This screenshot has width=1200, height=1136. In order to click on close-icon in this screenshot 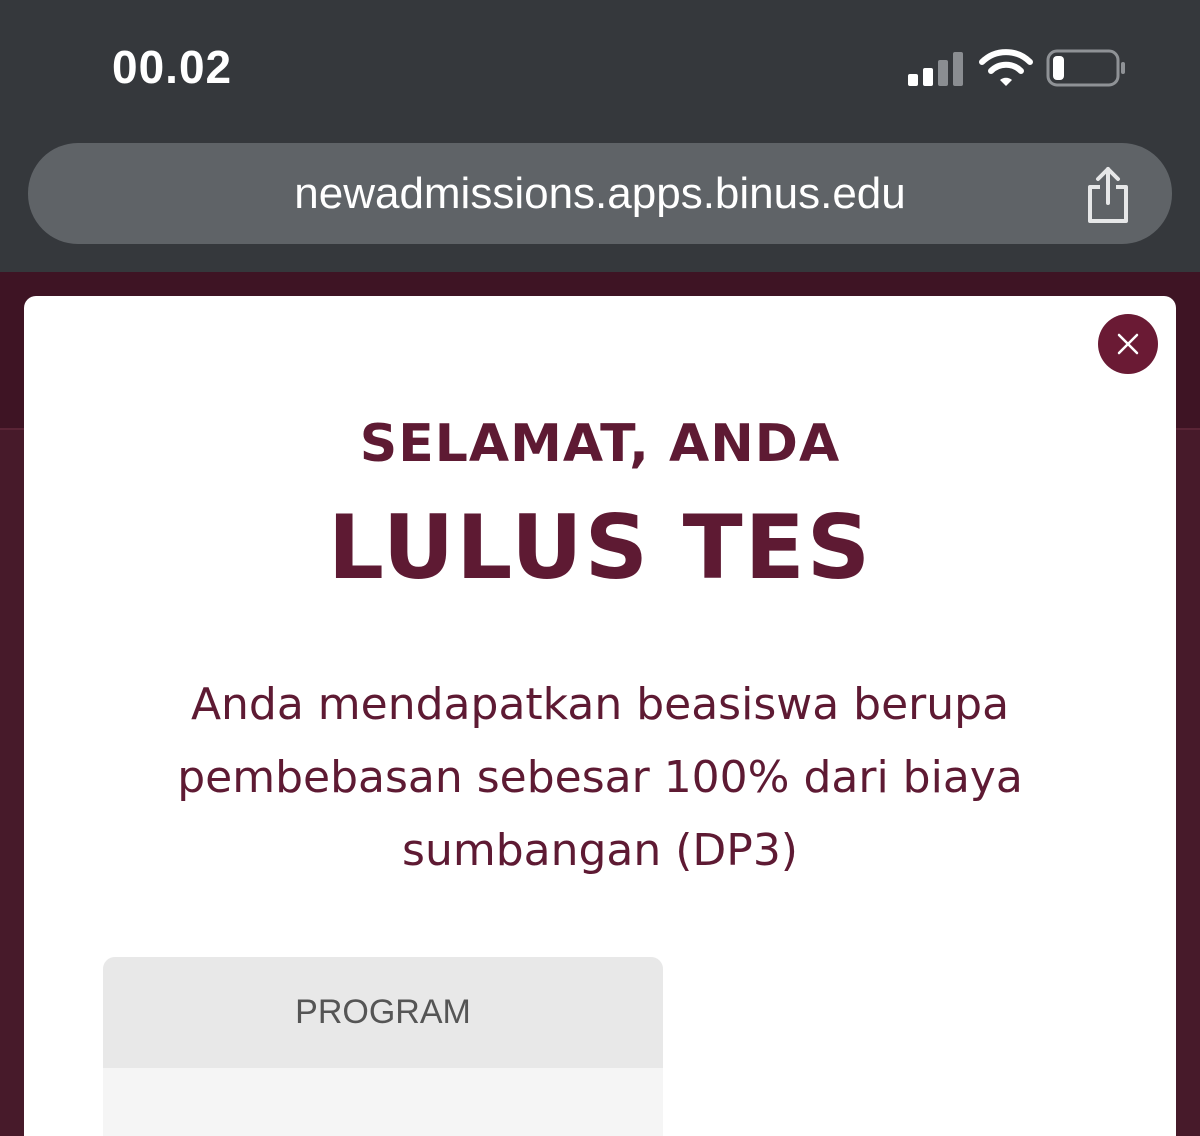, I will do `click(1128, 344)`.